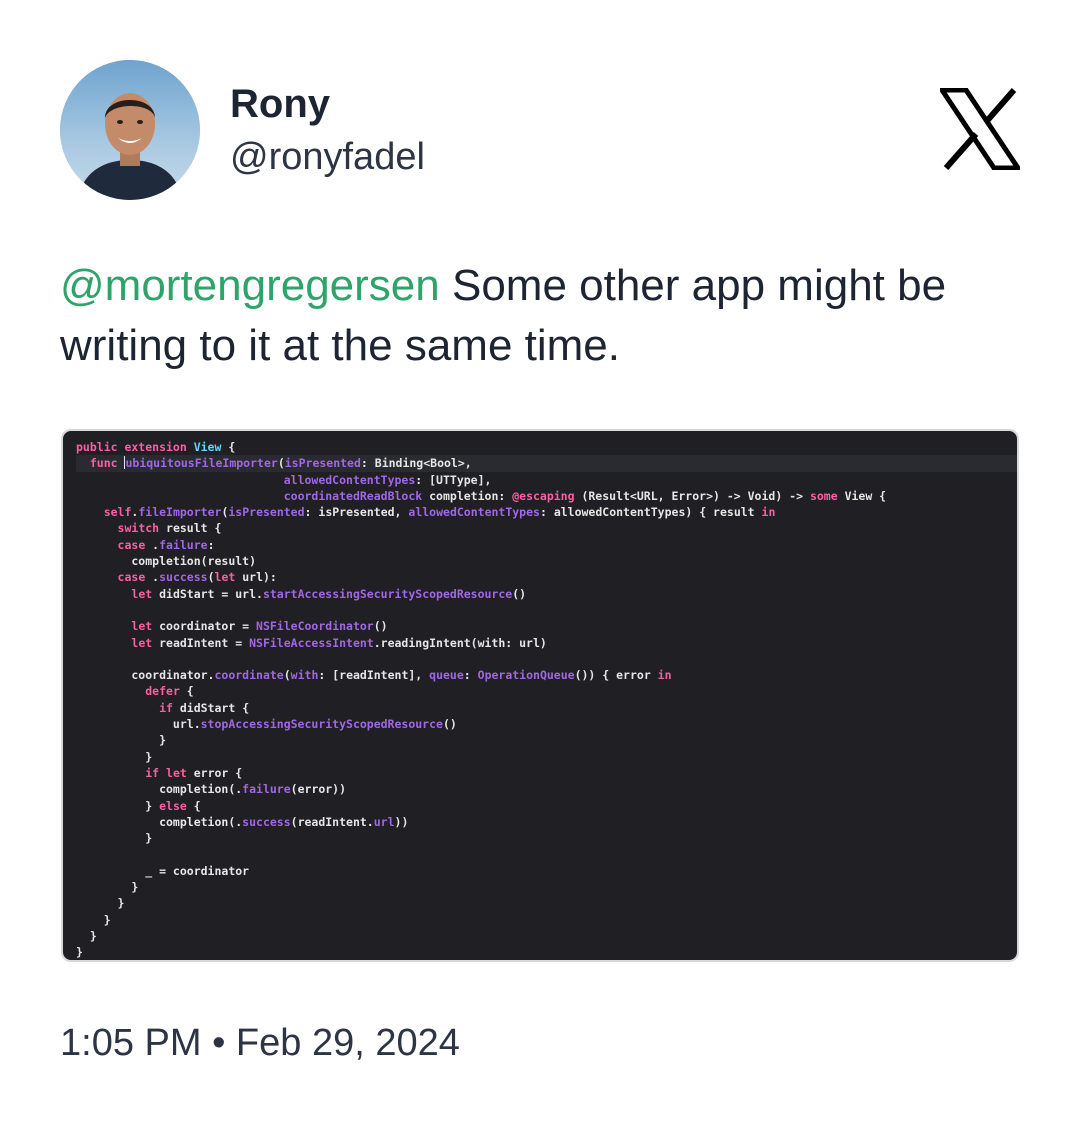 The width and height of the screenshot is (1080, 1121). What do you see at coordinates (387, 593) in the screenshot?
I see `code-token: startAccessingSecurityScopedResource` at bounding box center [387, 593].